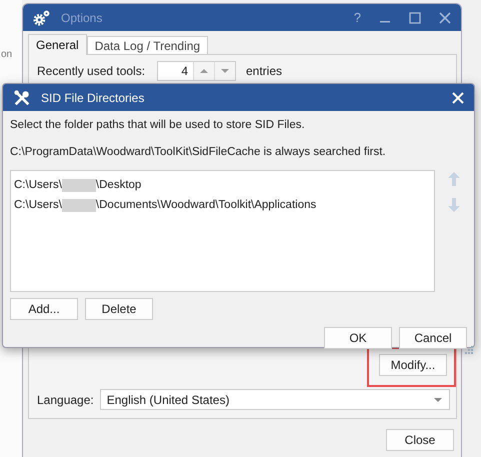 The height and width of the screenshot is (457, 481). What do you see at coordinates (469, 350) in the screenshot?
I see `resize-grip-icon` at bounding box center [469, 350].